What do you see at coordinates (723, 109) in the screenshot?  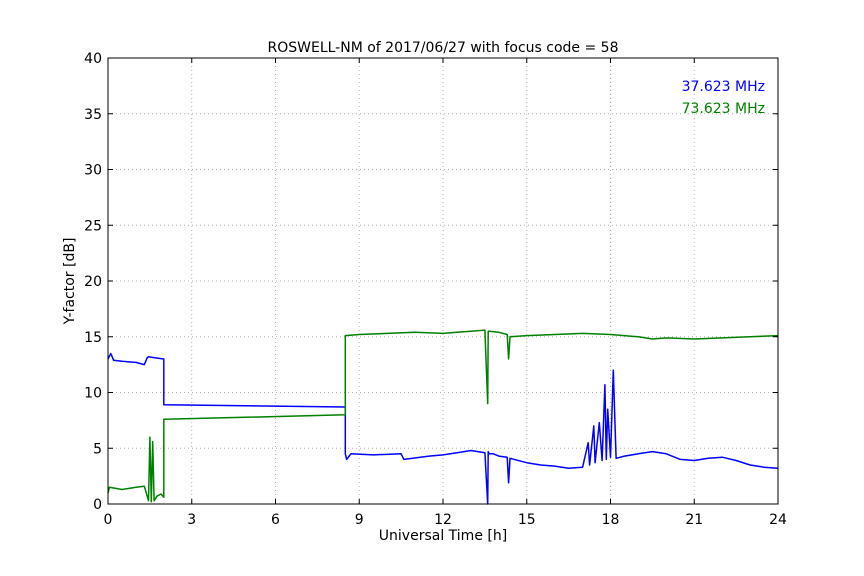 I see `legend-entry-2: 73.623 MHz` at bounding box center [723, 109].